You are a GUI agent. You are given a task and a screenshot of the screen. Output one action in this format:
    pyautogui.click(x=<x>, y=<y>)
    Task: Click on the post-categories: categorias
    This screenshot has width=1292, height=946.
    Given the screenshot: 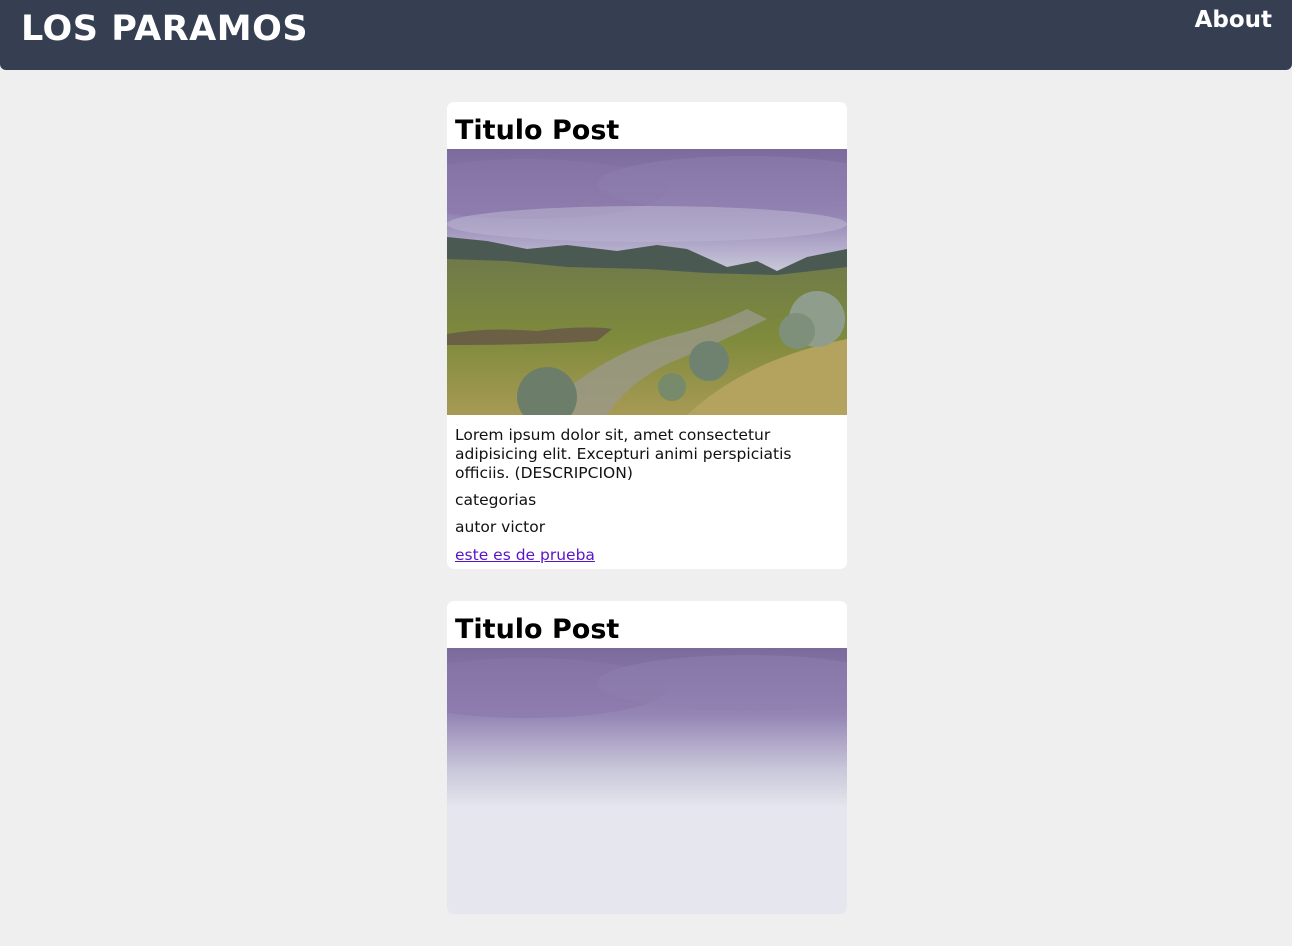 What is the action you would take?
    pyautogui.click(x=496, y=500)
    